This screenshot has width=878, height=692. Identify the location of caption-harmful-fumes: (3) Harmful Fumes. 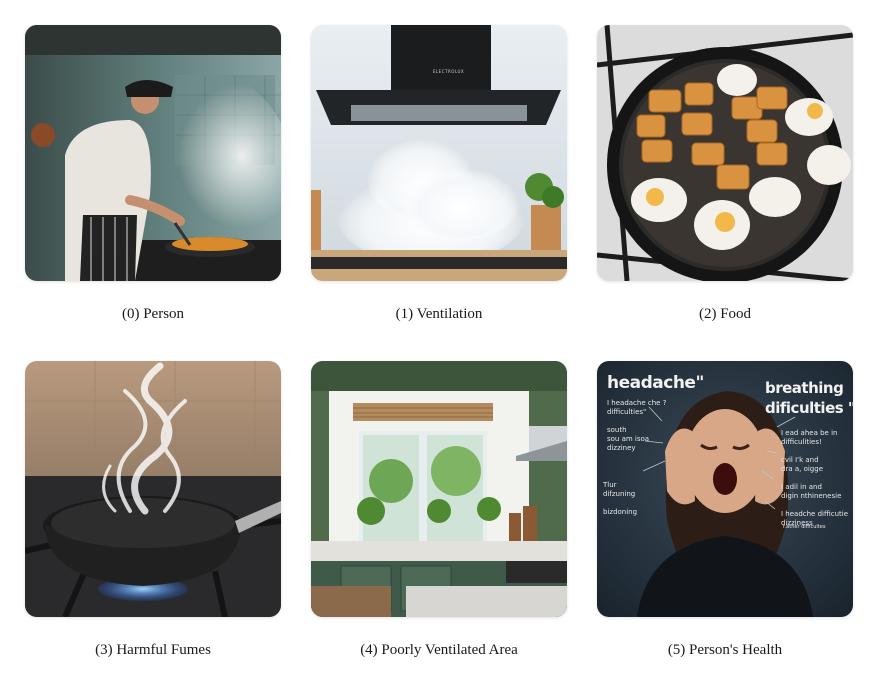
(153, 650).